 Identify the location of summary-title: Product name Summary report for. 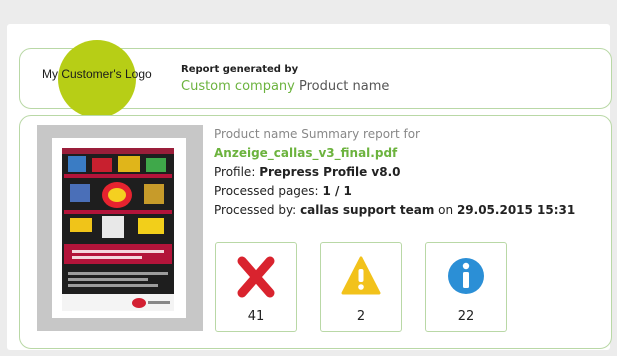
(317, 134).